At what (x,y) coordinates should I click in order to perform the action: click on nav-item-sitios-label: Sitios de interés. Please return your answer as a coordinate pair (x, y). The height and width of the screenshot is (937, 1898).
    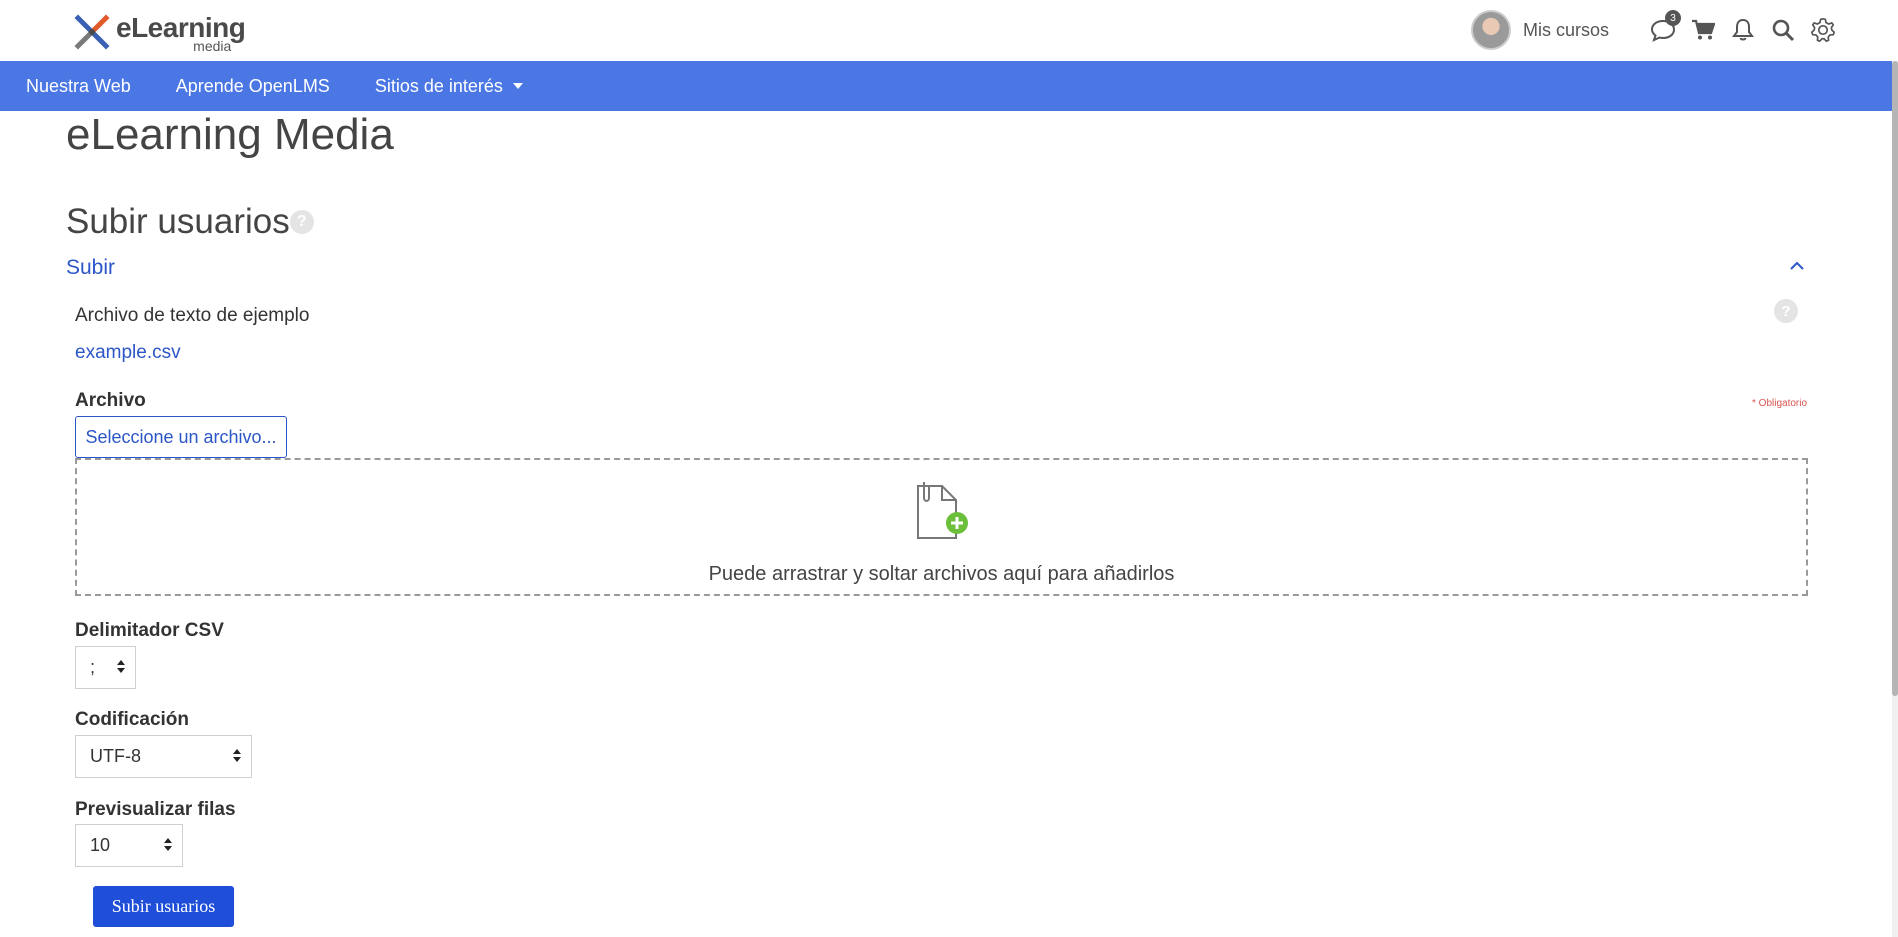
    Looking at the image, I should click on (438, 85).